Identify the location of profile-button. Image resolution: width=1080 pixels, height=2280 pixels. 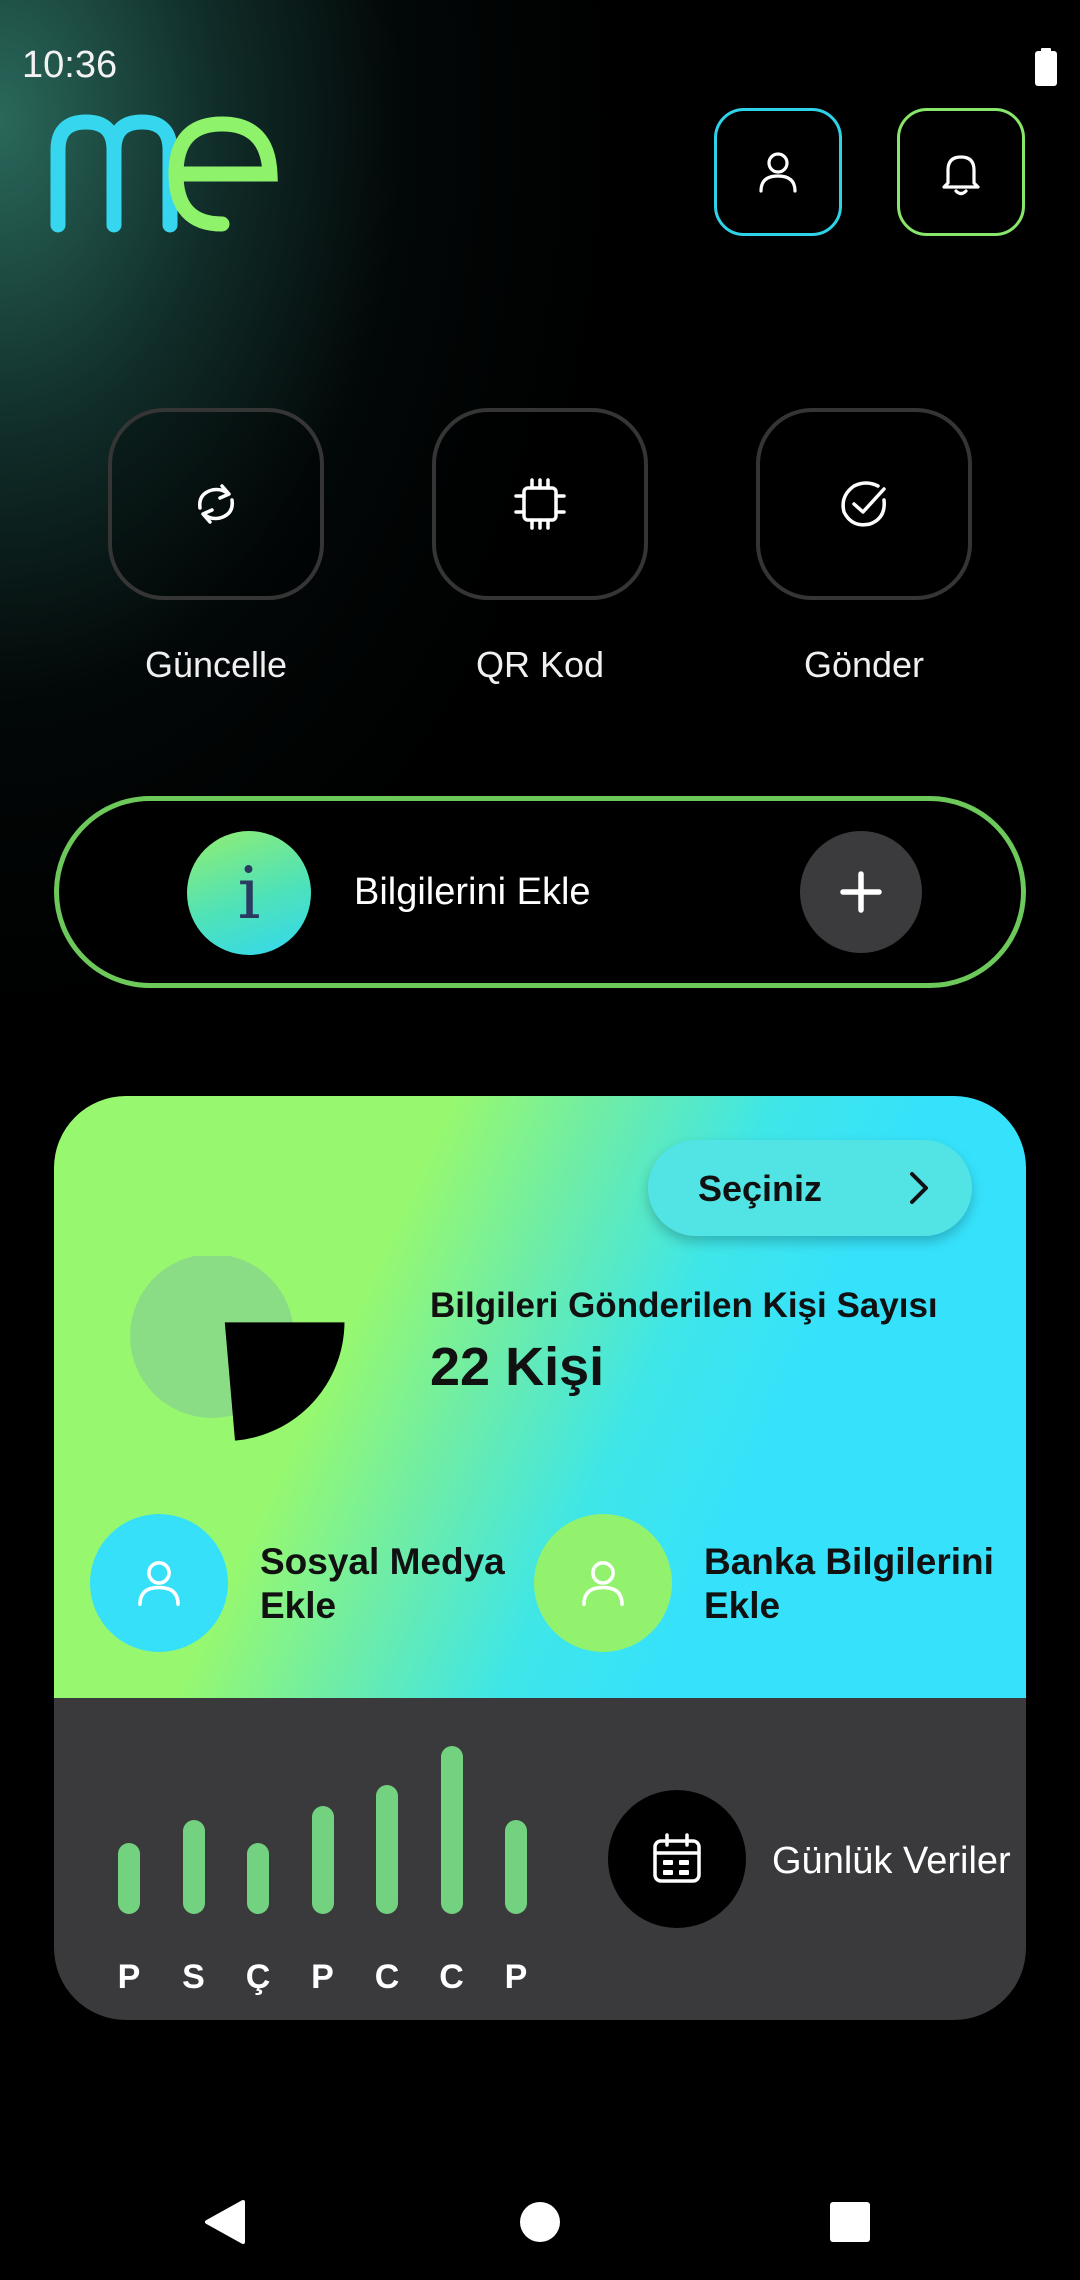
(778, 172).